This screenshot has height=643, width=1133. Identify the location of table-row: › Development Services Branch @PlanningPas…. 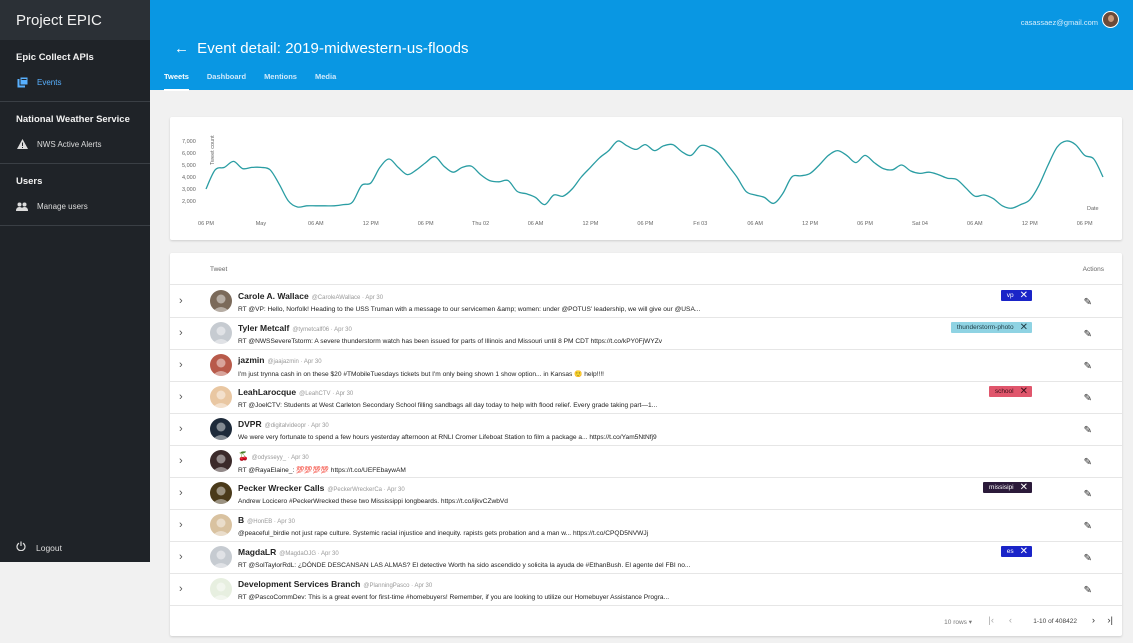
(646, 590).